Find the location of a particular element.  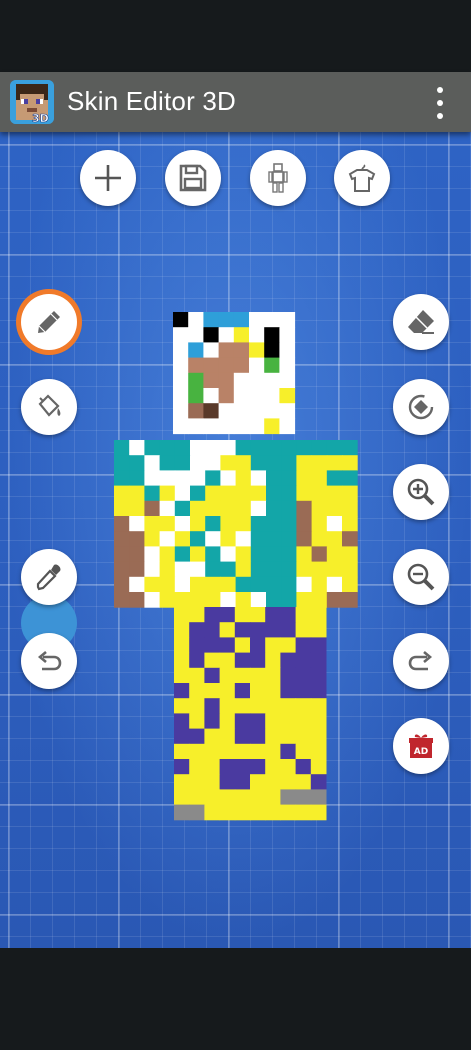

eraser-button is located at coordinates (421, 322).